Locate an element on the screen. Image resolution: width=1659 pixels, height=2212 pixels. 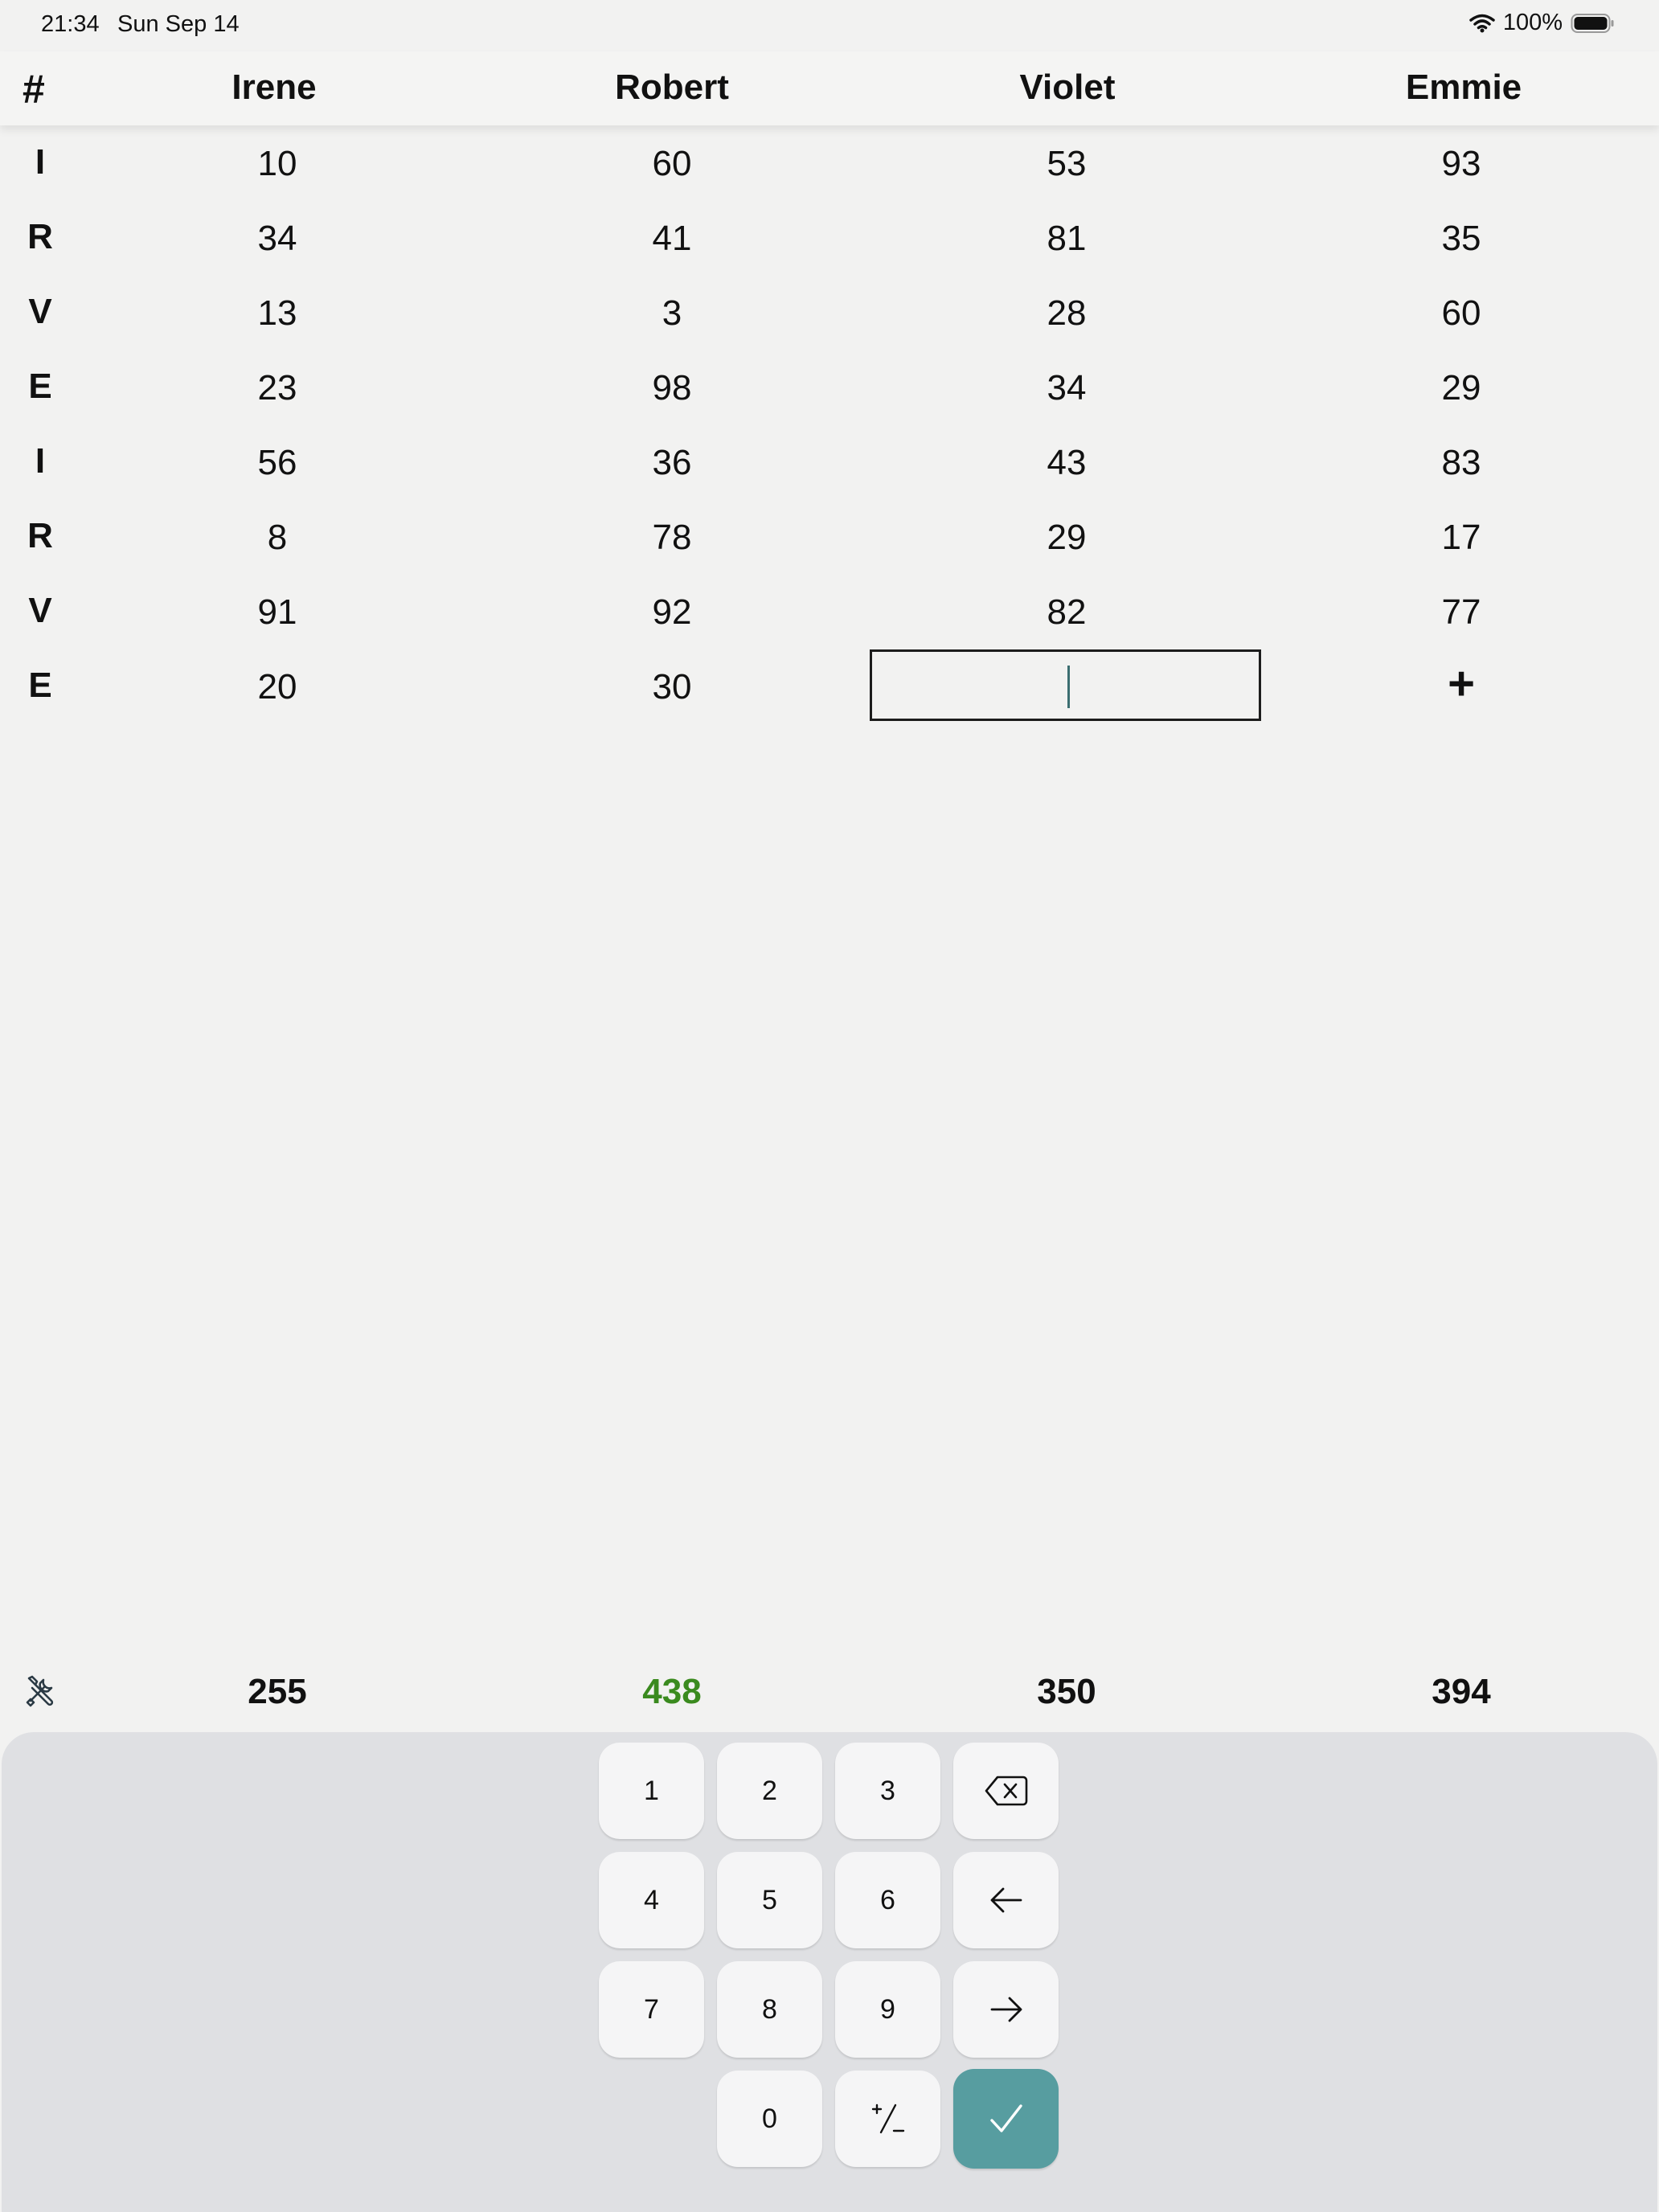
score-cell: 92 is located at coordinates (672, 612).